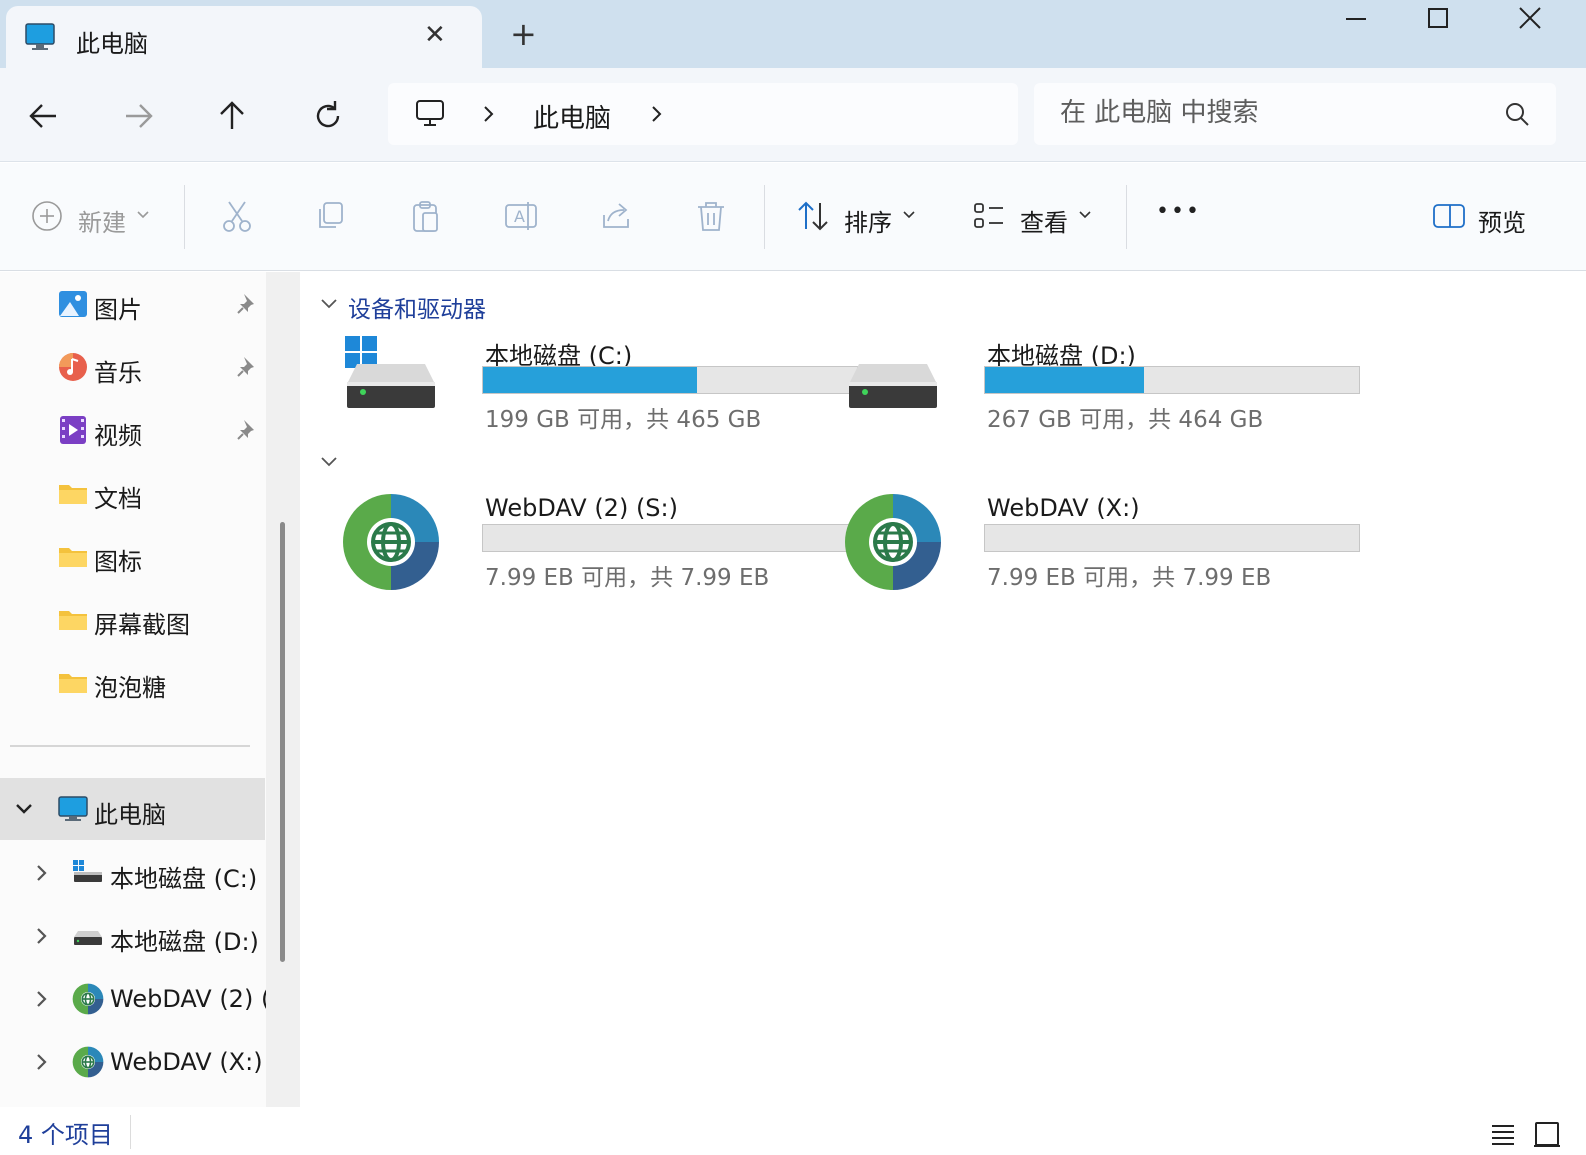  I want to click on paste-icon, so click(426, 216).